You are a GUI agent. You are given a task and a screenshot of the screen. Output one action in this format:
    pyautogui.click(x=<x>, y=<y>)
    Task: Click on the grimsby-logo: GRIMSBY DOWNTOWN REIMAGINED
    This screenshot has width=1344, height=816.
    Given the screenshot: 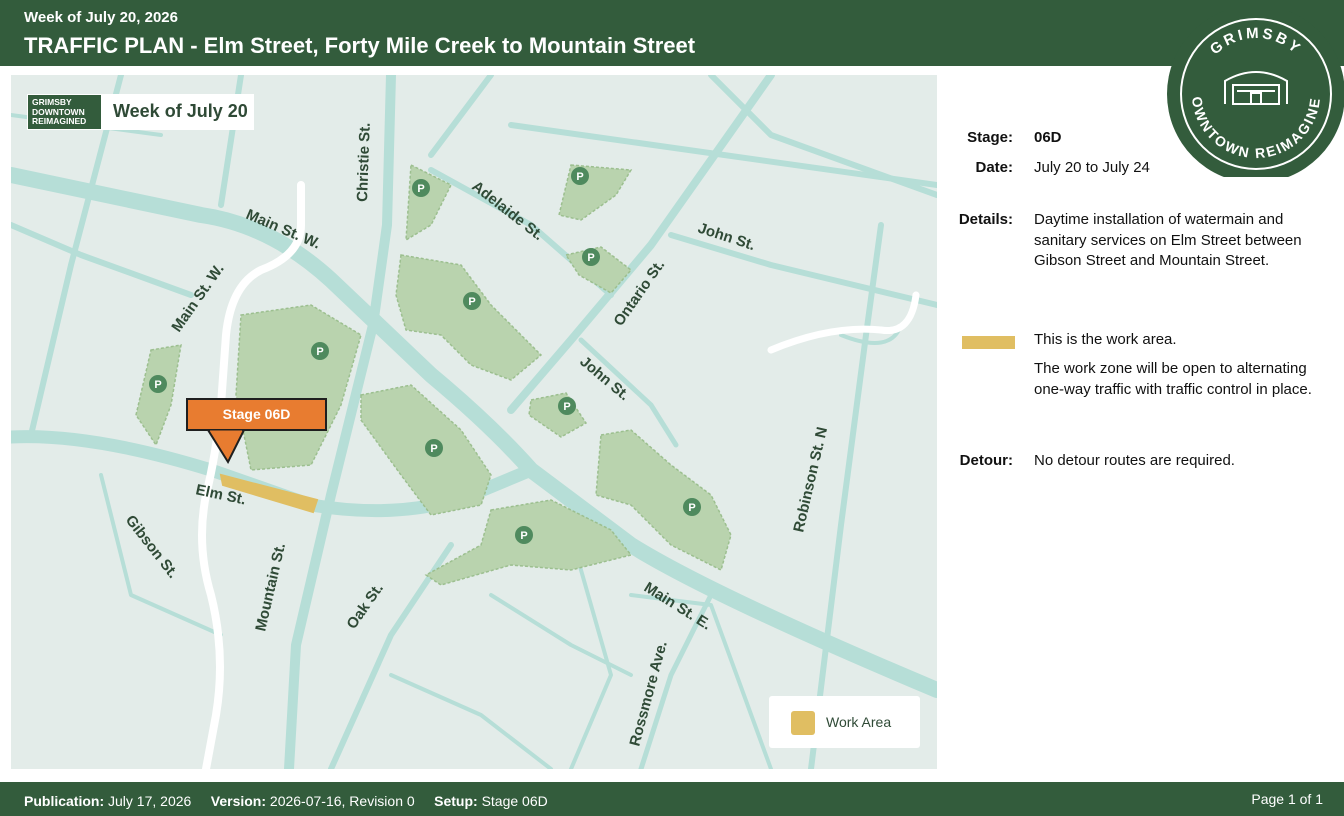 What is the action you would take?
    pyautogui.click(x=1252, y=91)
    